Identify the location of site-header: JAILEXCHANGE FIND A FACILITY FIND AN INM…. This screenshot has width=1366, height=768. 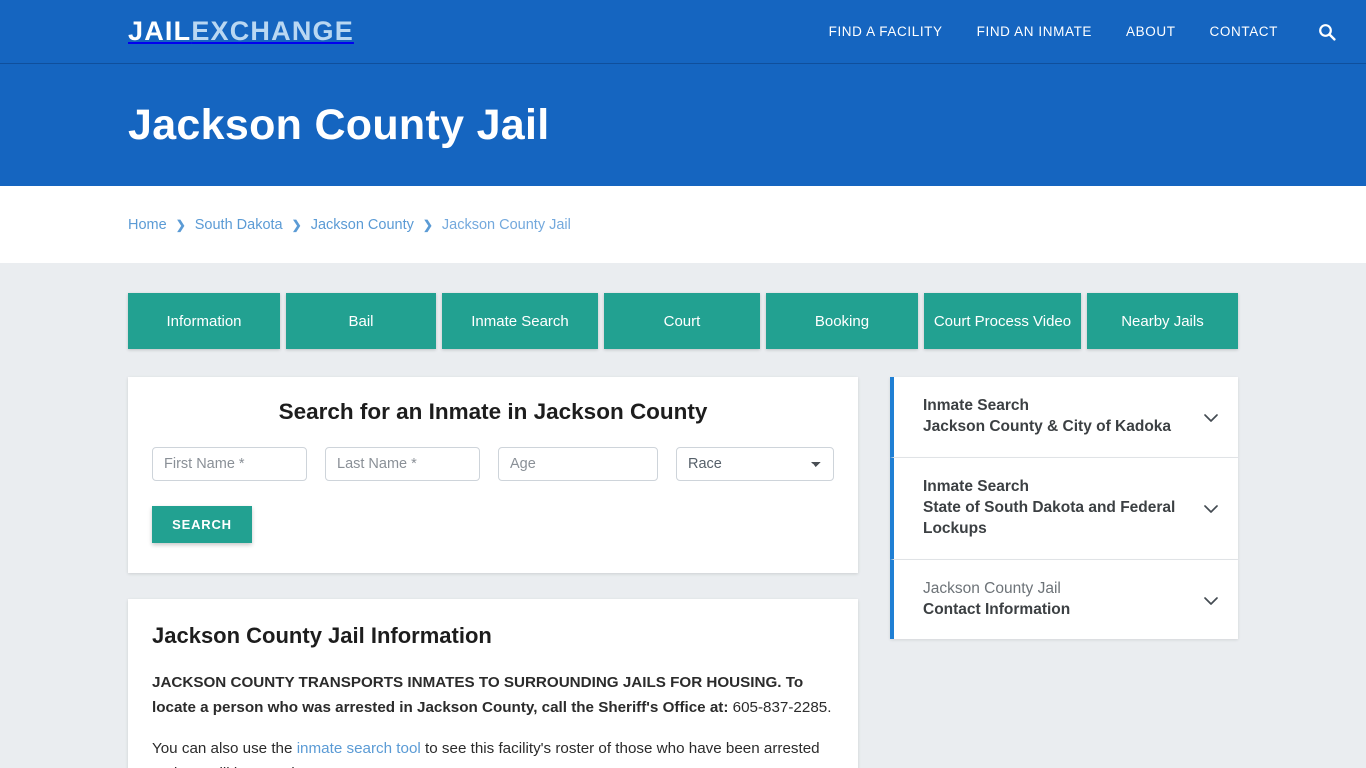
(683, 32).